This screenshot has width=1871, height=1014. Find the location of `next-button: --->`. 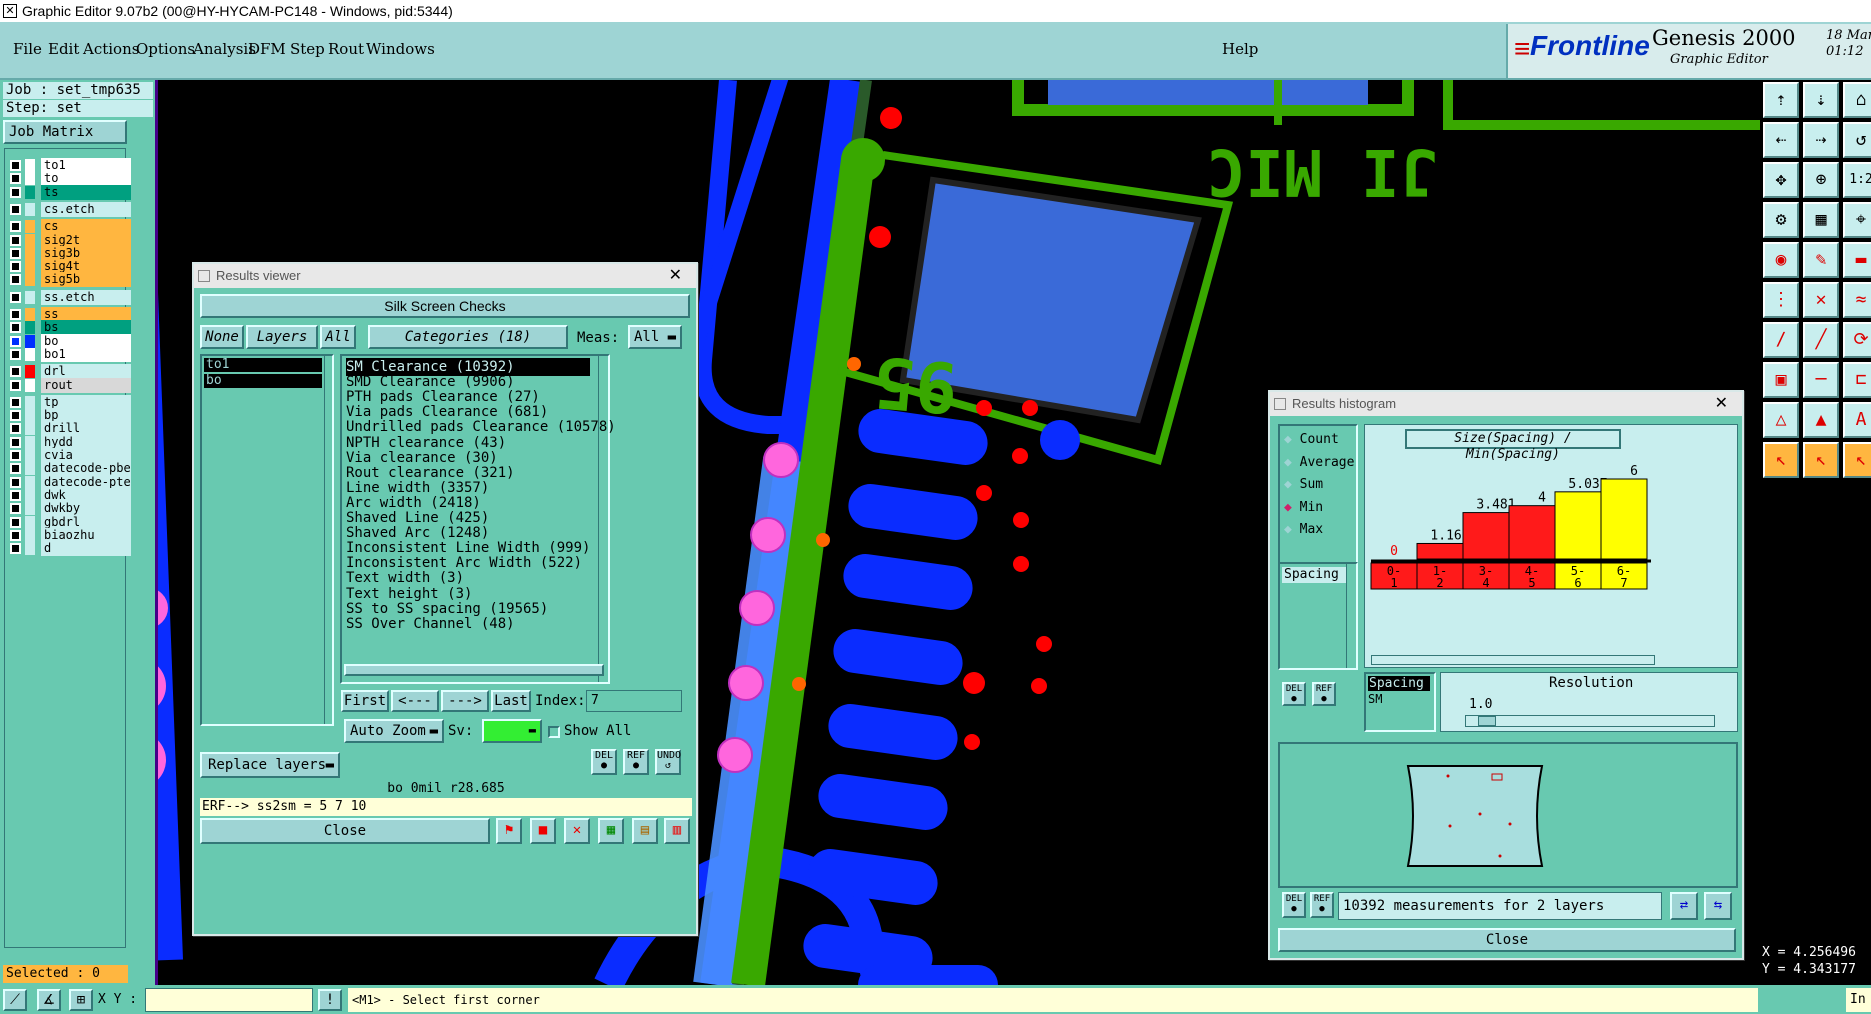

next-button: ---> is located at coordinates (465, 701).